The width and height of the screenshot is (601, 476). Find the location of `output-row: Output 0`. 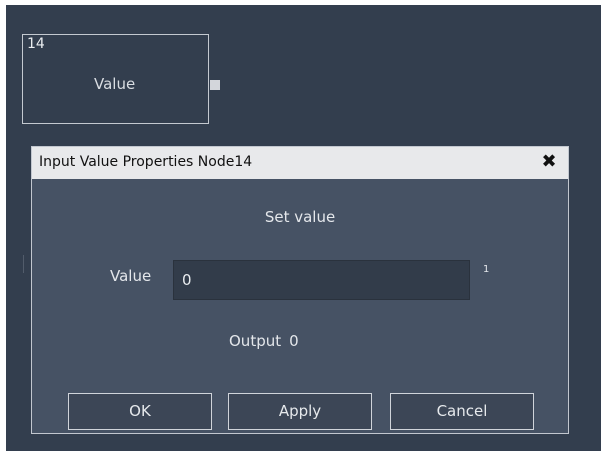

output-row: Output 0 is located at coordinates (264, 341).